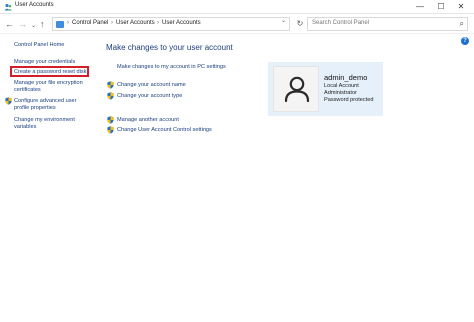 The height and width of the screenshot is (322, 474). Describe the element at coordinates (346, 77) in the screenshot. I see `user-name: admin_demo` at that location.